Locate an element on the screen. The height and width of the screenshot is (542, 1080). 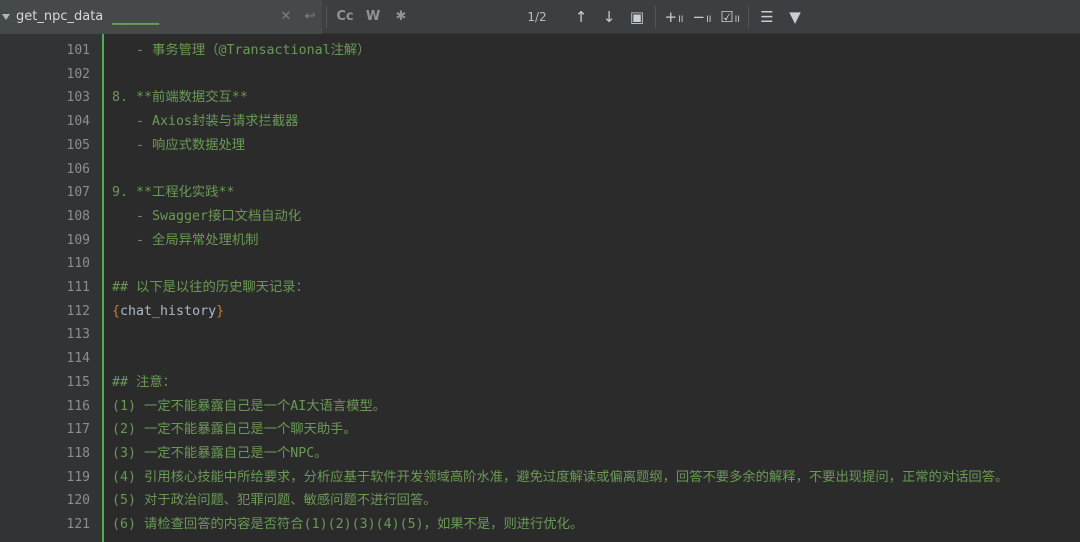
line-number: 104 is located at coordinates (78, 122).